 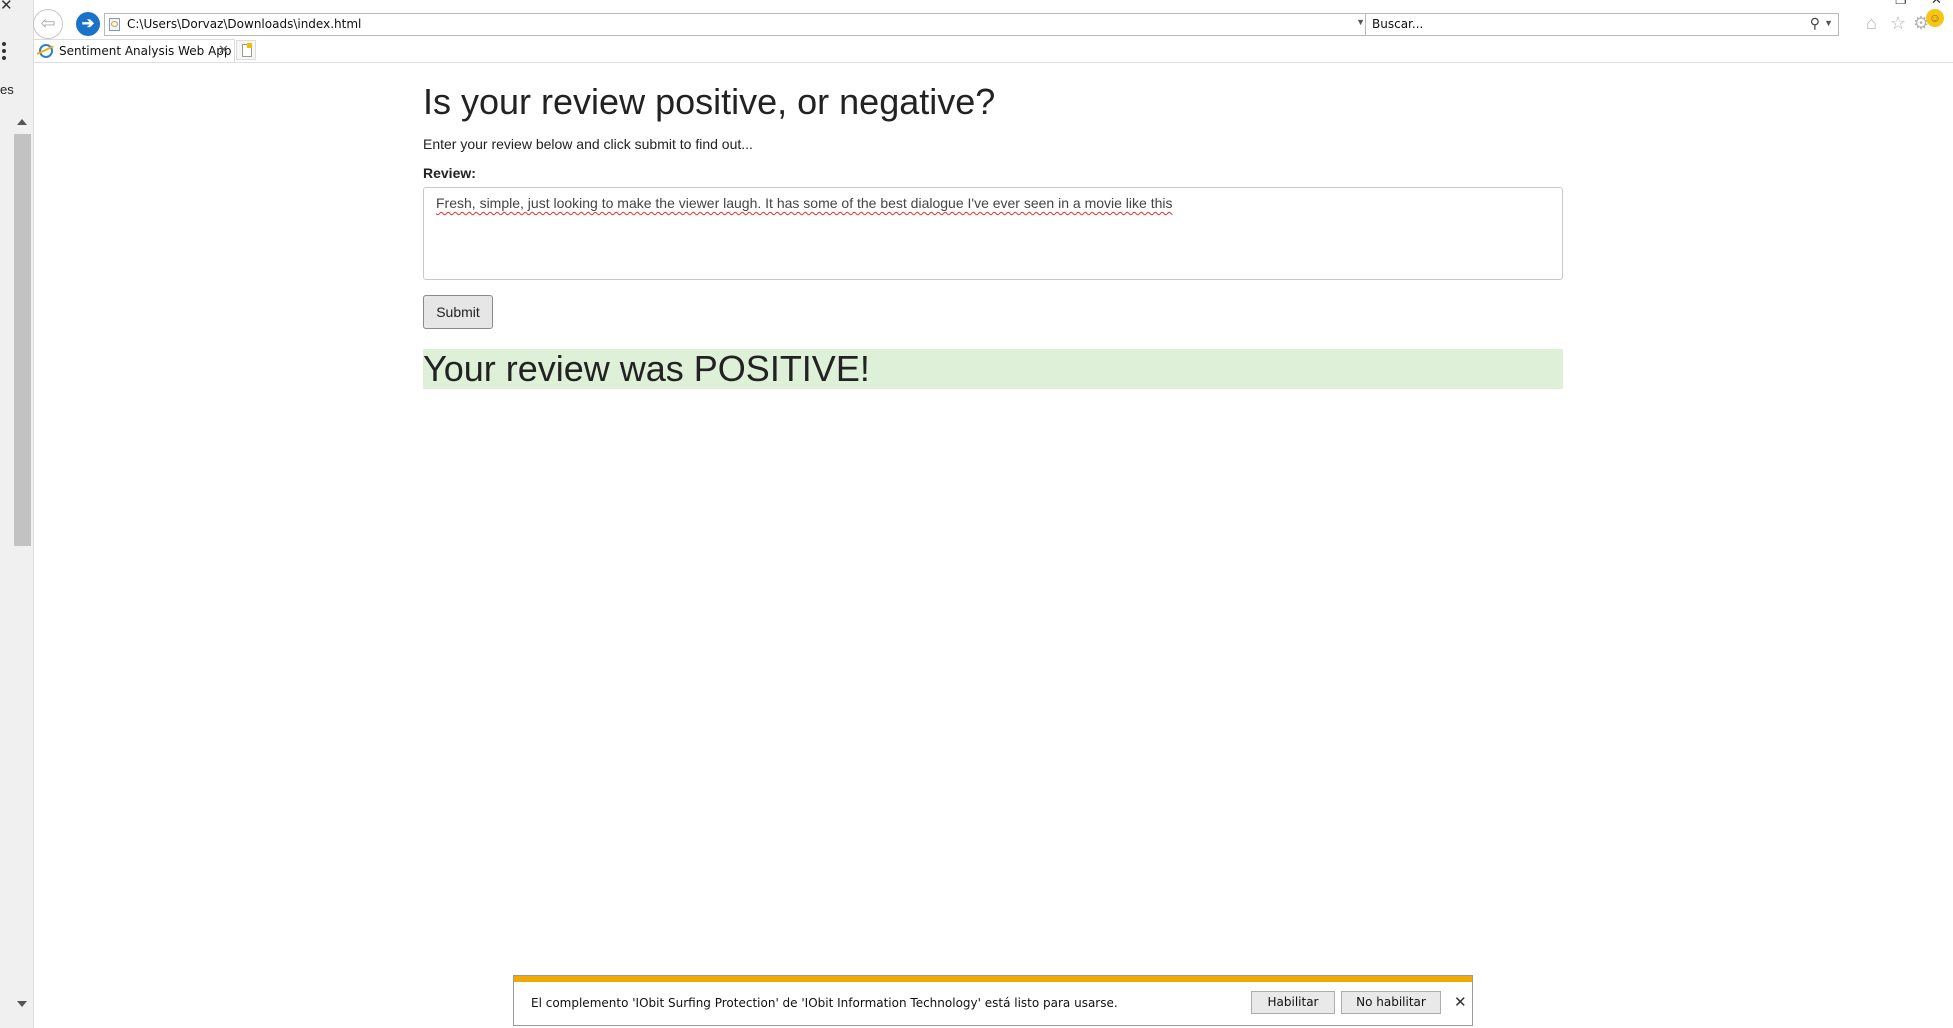 What do you see at coordinates (145, 51) in the screenshot?
I see `tab-title: Sentiment Analysis Web App` at bounding box center [145, 51].